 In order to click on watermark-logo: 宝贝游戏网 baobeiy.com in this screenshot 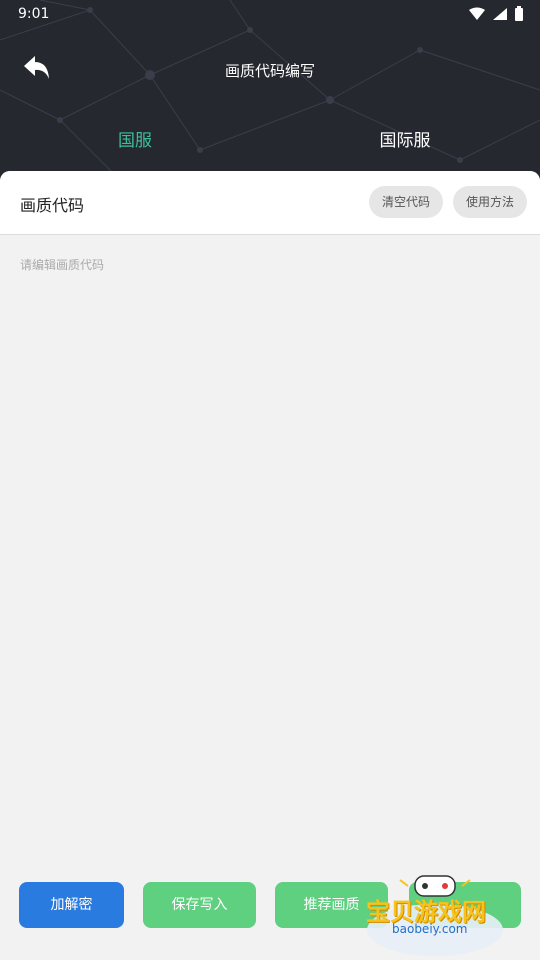, I will do `click(435, 915)`.